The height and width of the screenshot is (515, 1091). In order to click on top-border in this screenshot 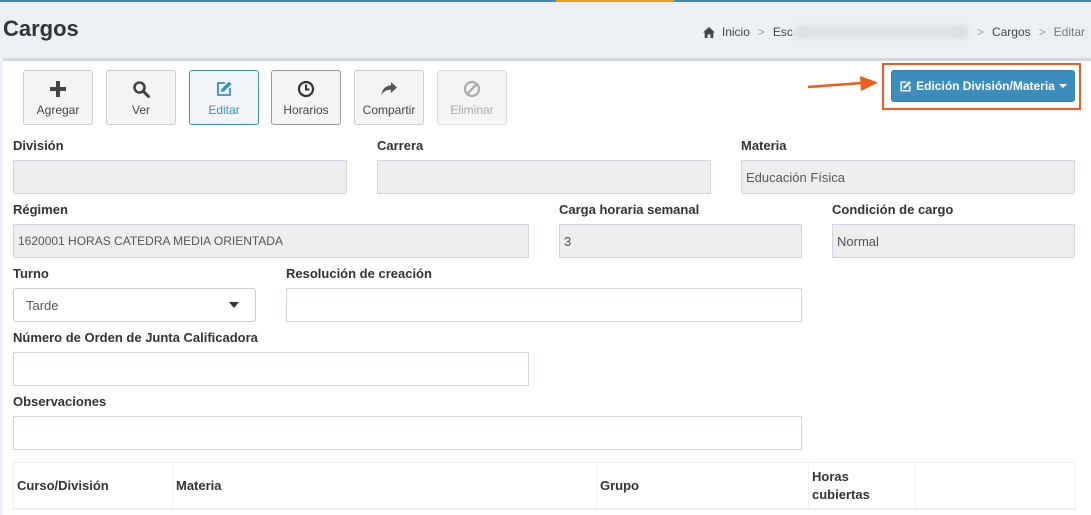, I will do `click(545, 1)`.